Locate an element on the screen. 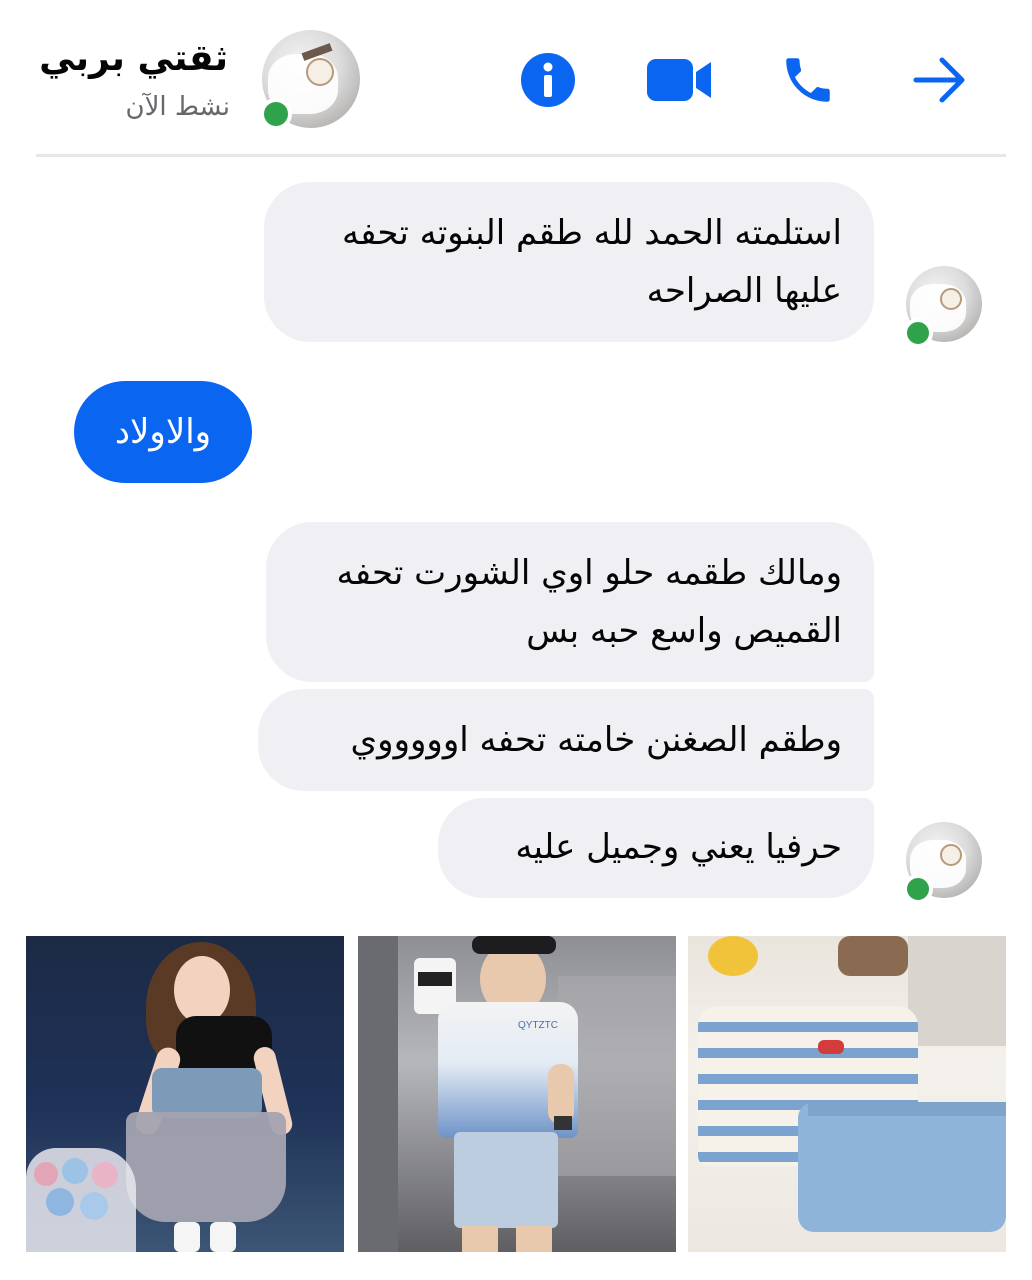  back-arrow-icon is located at coordinates (939, 80).